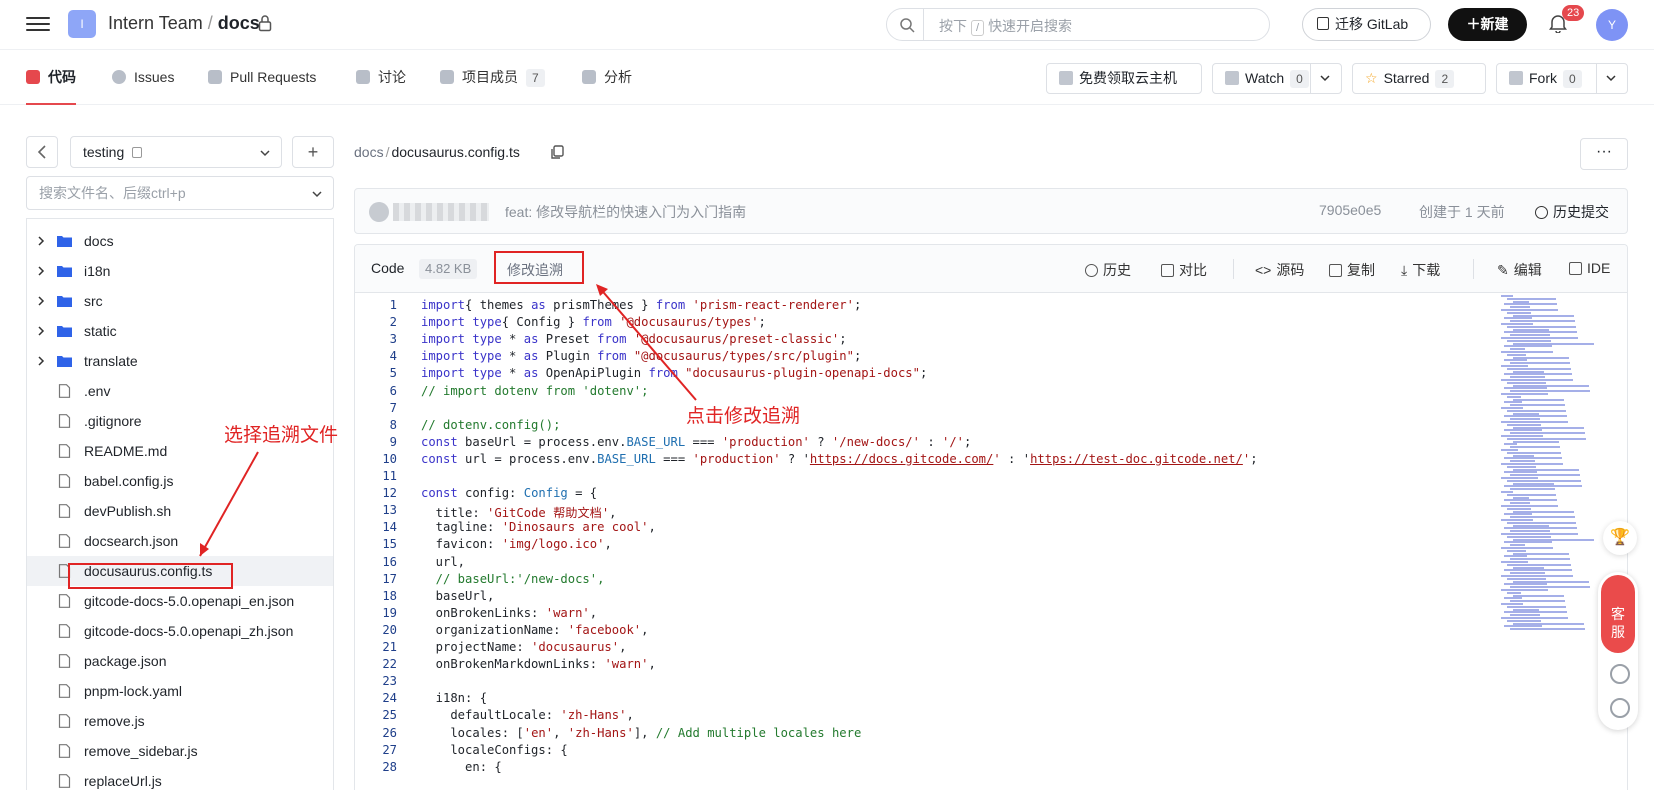 Image resolution: width=1654 pixels, height=790 pixels. I want to click on edit-button: ✎ 编辑, so click(1519, 270).